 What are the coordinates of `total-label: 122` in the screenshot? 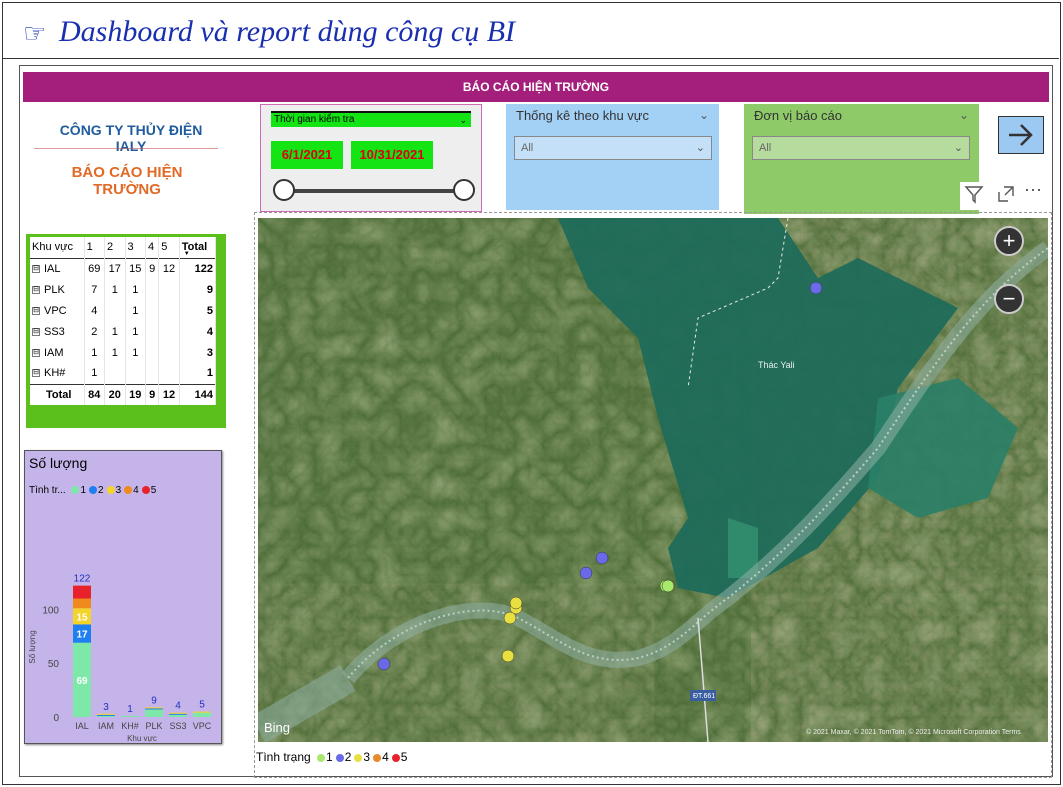 It's located at (82, 579).